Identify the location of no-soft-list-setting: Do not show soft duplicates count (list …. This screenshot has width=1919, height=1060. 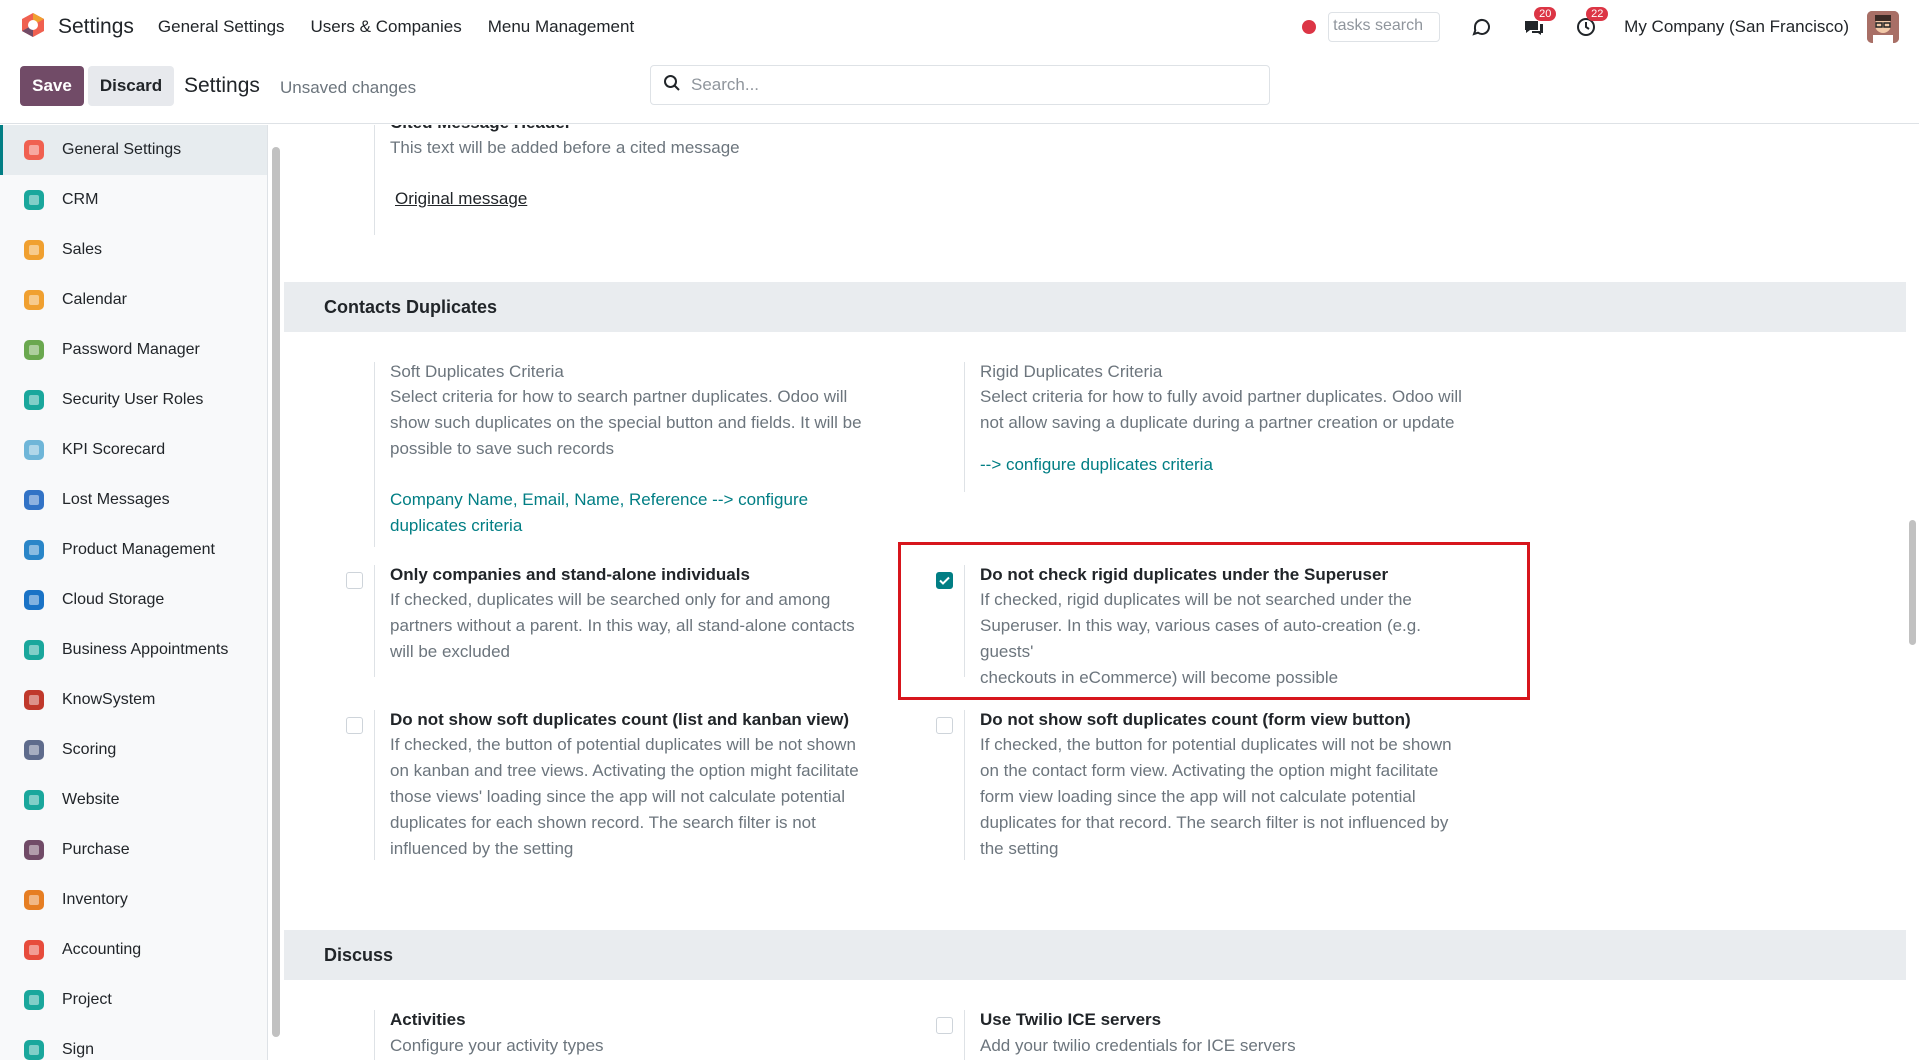
(579, 785).